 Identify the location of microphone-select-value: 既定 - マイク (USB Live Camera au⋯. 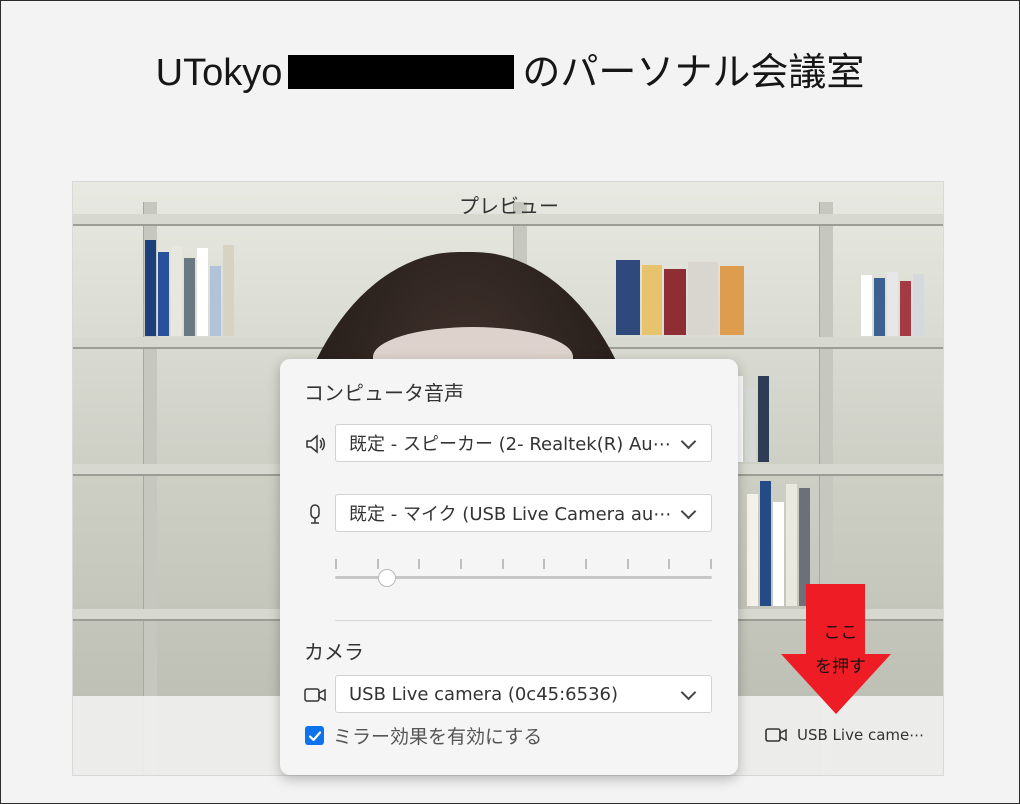
(510, 514).